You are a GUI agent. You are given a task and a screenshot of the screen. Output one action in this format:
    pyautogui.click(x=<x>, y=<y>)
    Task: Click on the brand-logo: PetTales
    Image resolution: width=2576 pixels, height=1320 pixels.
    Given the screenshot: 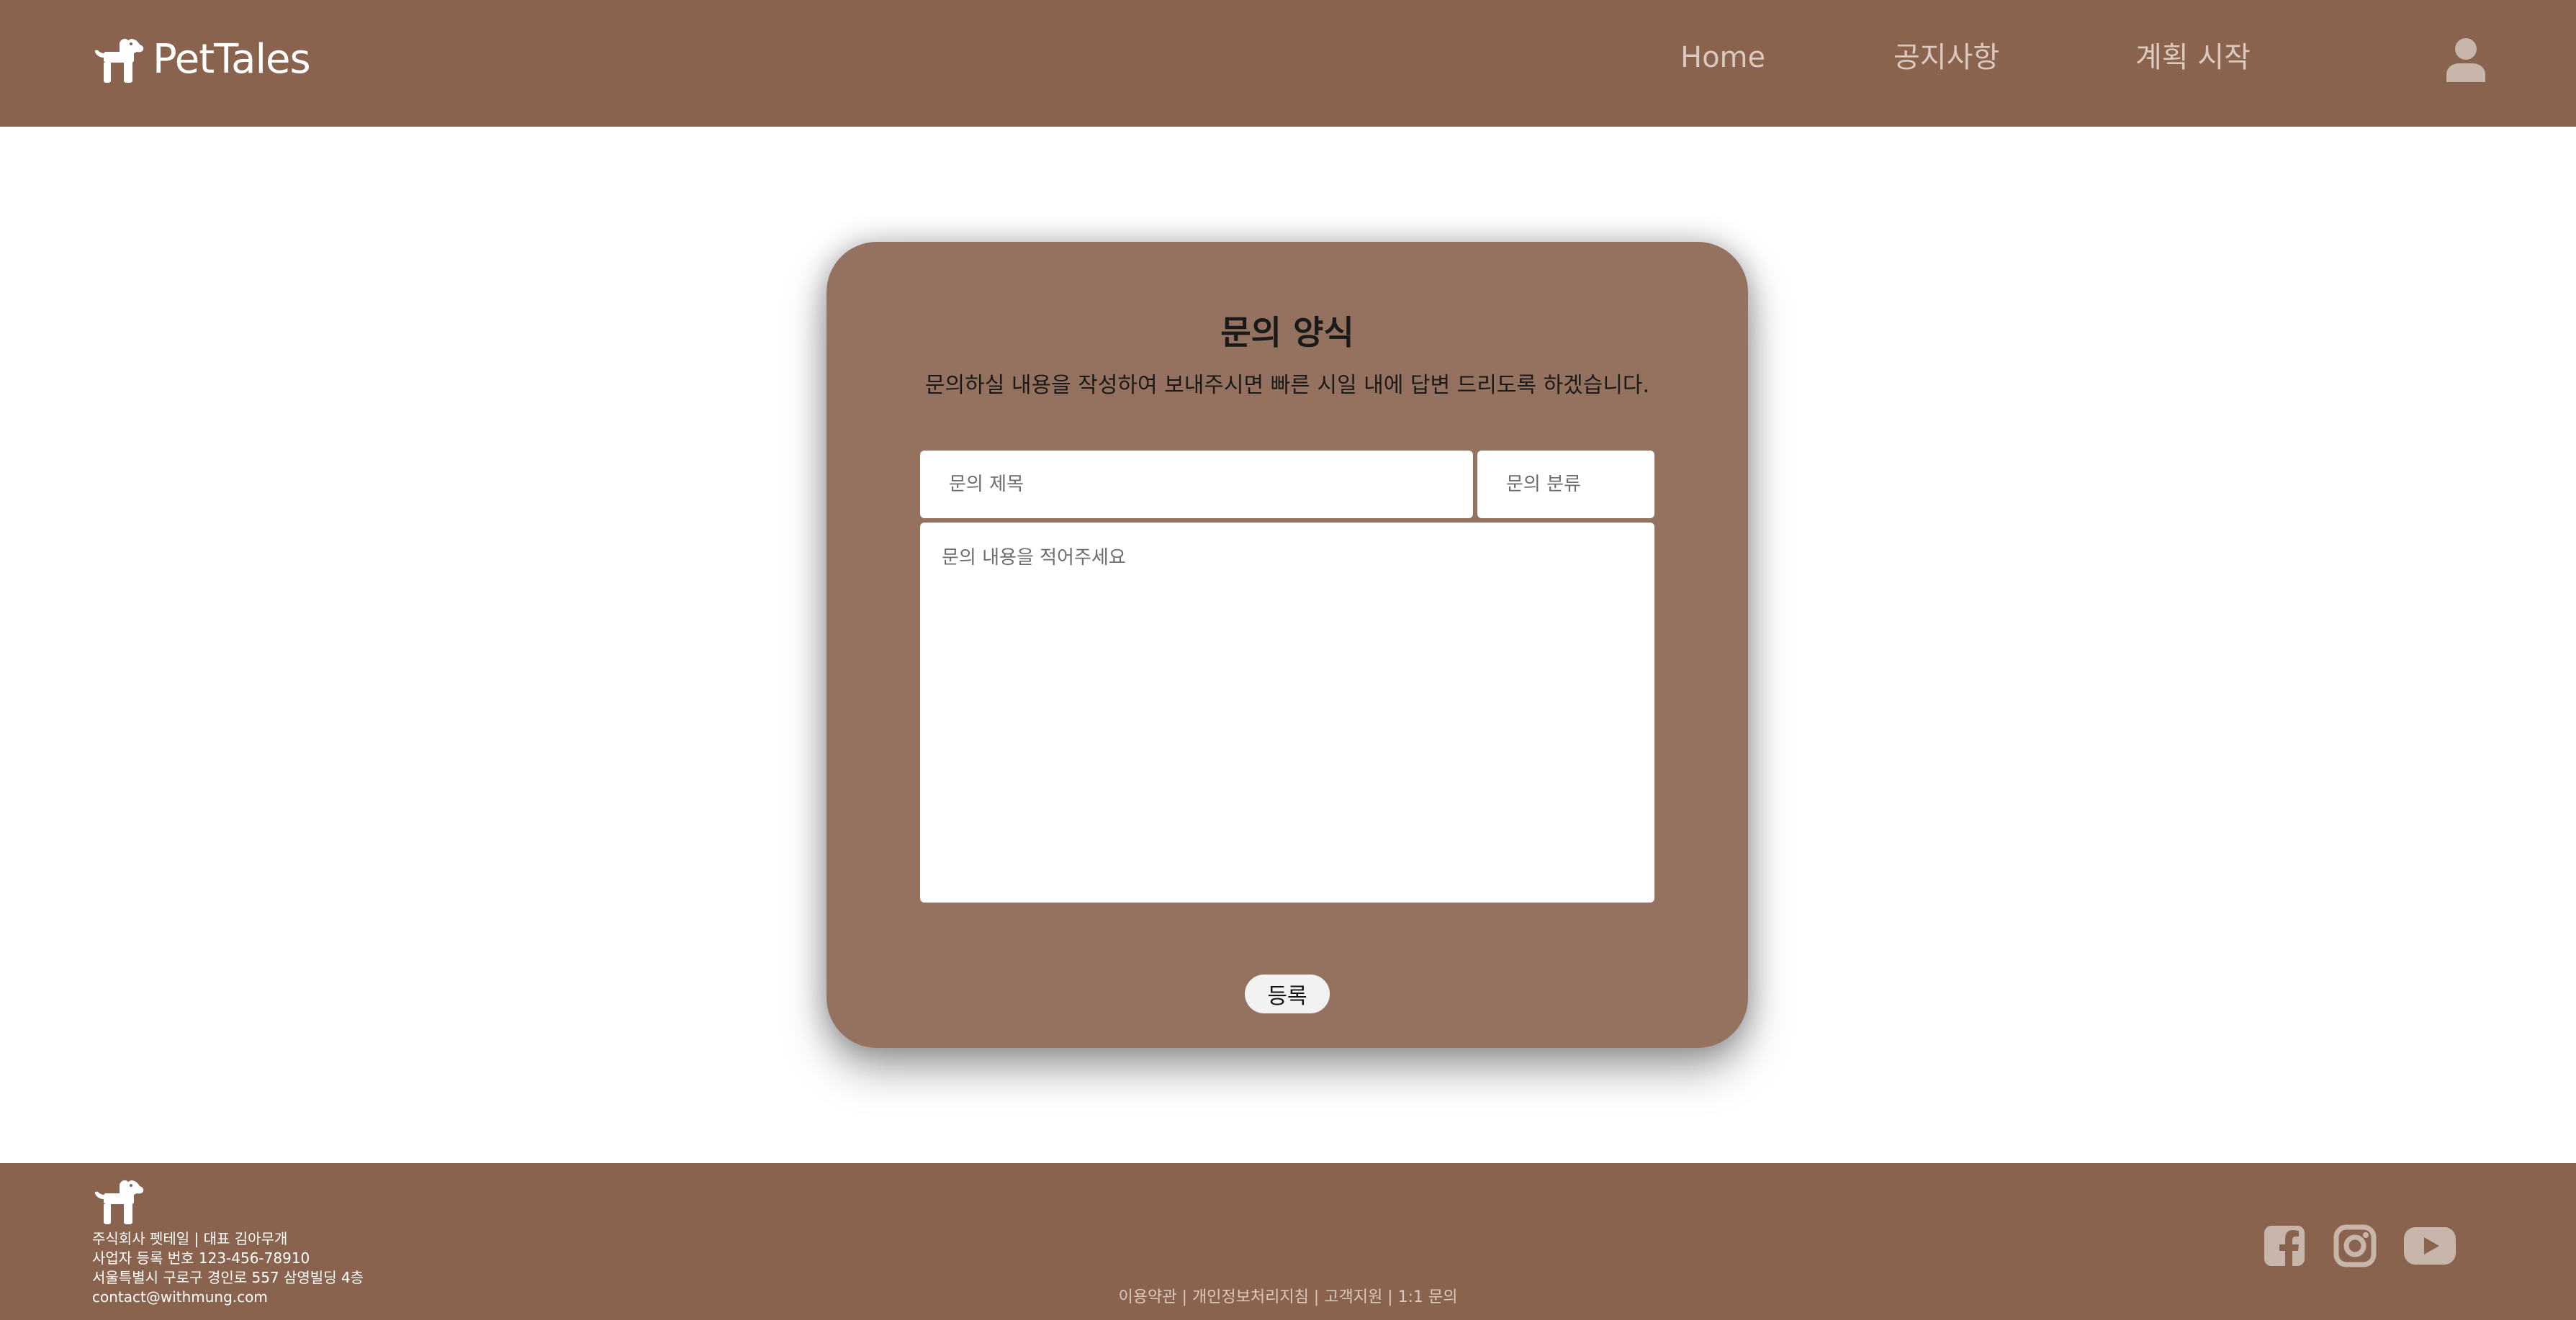 What is the action you would take?
    pyautogui.click(x=201, y=59)
    